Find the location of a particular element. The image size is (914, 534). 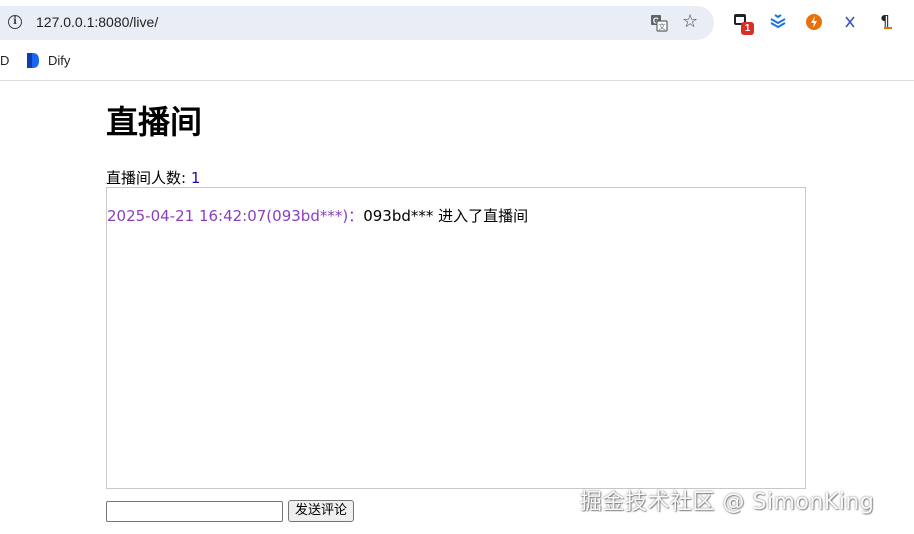

url-text: 127.0.0.1:8080/live/ is located at coordinates (97, 22).